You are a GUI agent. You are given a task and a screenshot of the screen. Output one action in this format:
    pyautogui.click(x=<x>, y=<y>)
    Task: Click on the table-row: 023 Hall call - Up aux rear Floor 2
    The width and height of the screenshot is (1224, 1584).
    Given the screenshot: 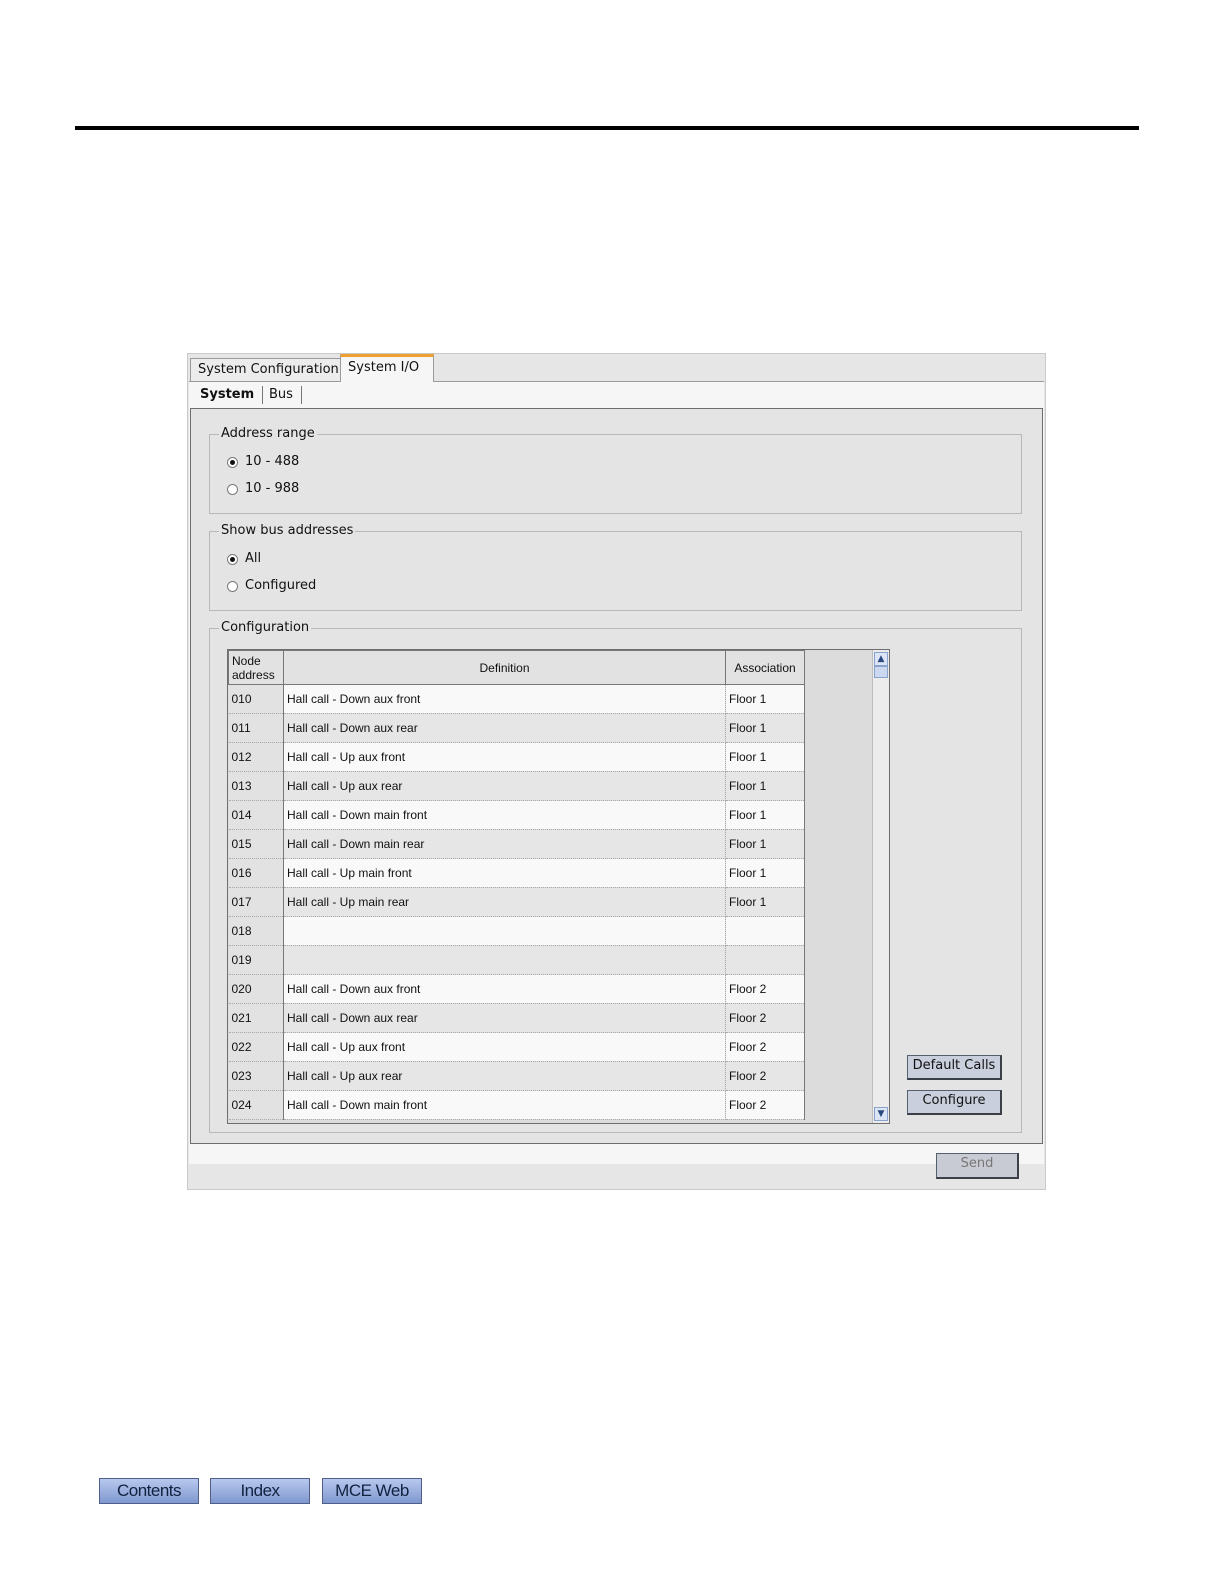 What is the action you would take?
    pyautogui.click(x=516, y=1076)
    